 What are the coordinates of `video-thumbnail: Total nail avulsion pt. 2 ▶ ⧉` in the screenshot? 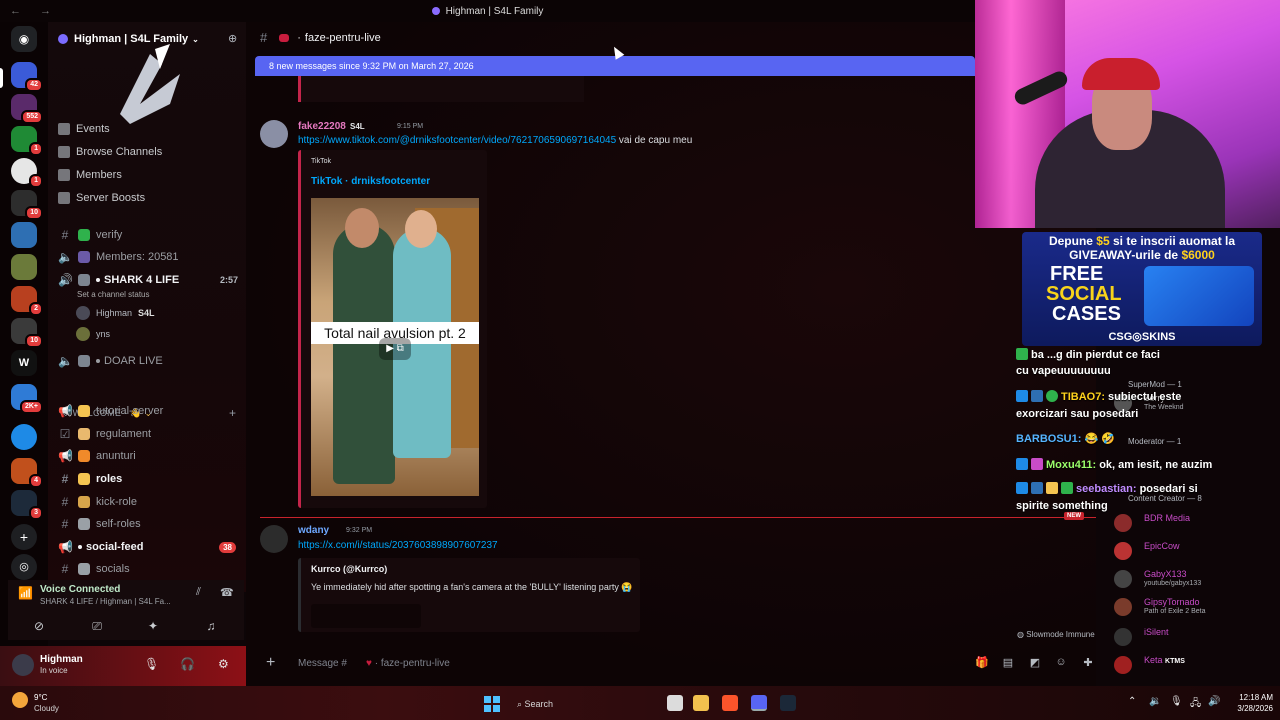 It's located at (395, 347).